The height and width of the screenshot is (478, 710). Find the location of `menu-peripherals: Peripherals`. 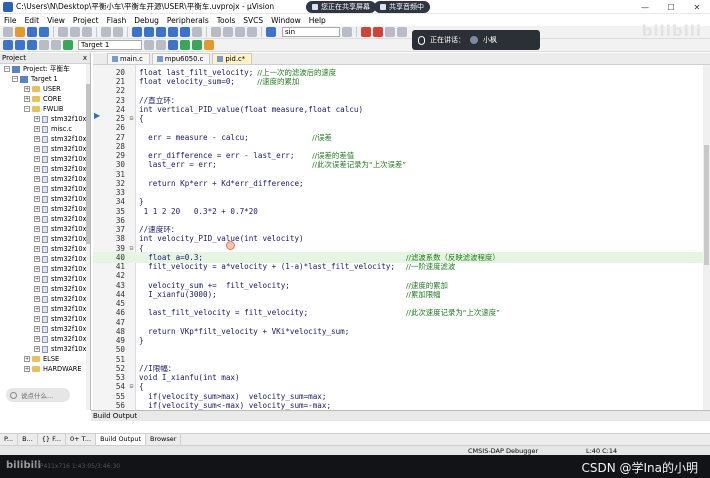

menu-peripherals: Peripherals is located at coordinates (188, 20).